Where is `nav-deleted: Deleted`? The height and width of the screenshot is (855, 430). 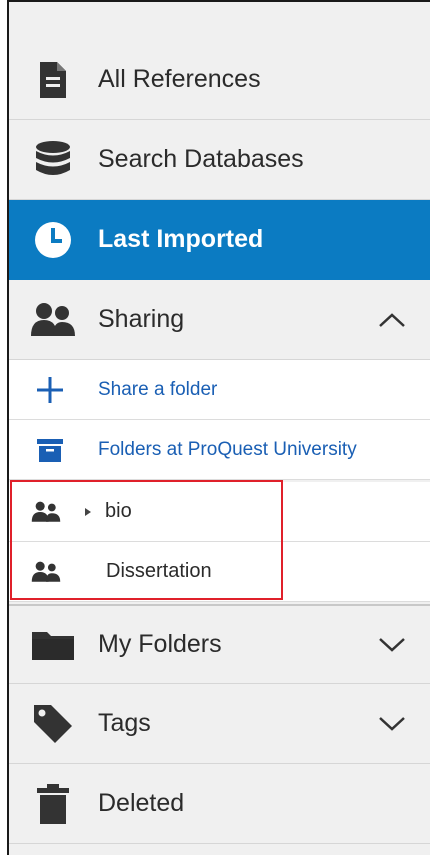
nav-deleted: Deleted is located at coordinates (219, 804).